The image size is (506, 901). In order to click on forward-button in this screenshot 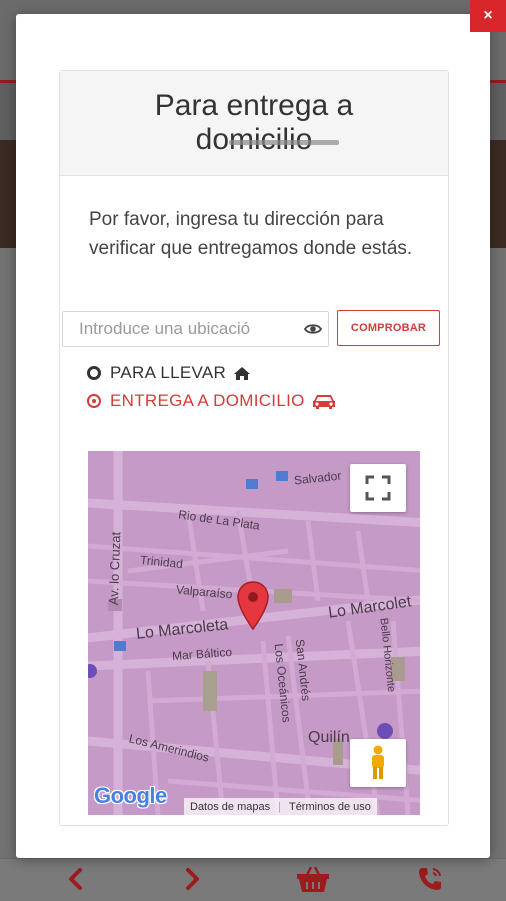, I will do `click(192, 879)`.